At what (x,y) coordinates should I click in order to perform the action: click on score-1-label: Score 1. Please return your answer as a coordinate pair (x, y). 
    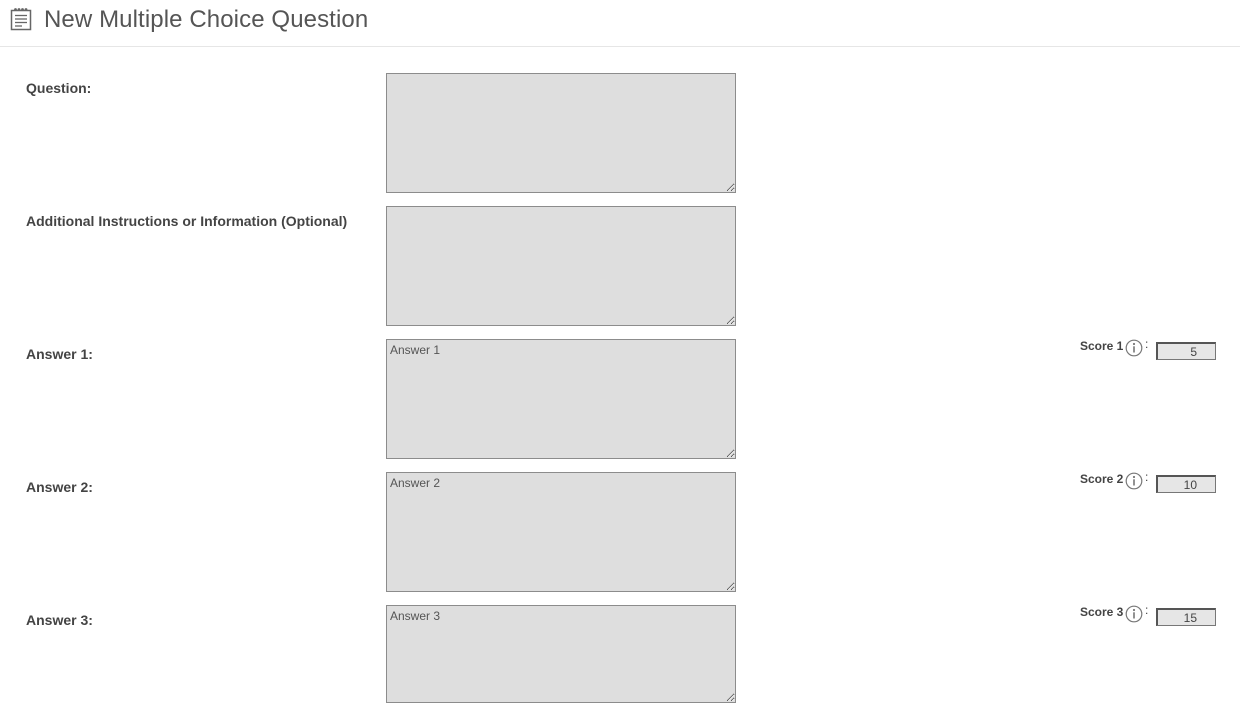
    Looking at the image, I should click on (1102, 346).